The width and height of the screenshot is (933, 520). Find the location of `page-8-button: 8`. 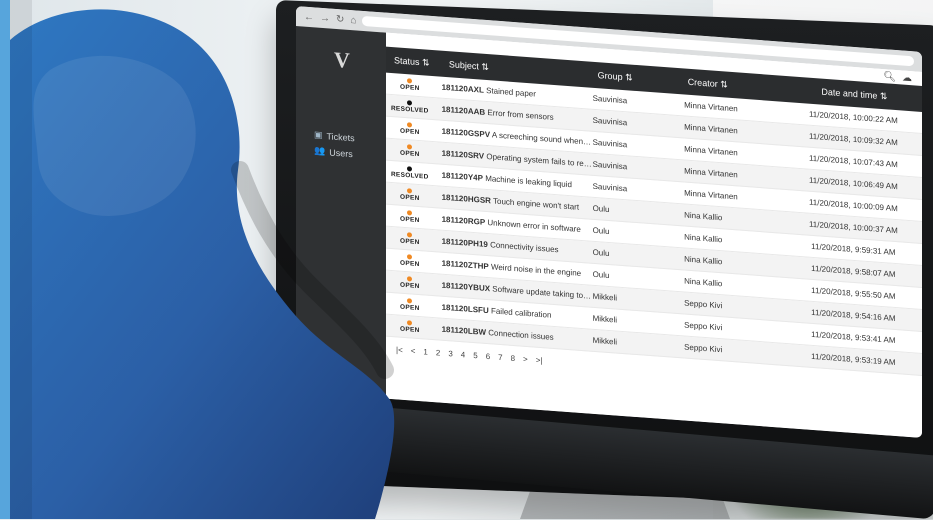

page-8-button: 8 is located at coordinates (513, 358).